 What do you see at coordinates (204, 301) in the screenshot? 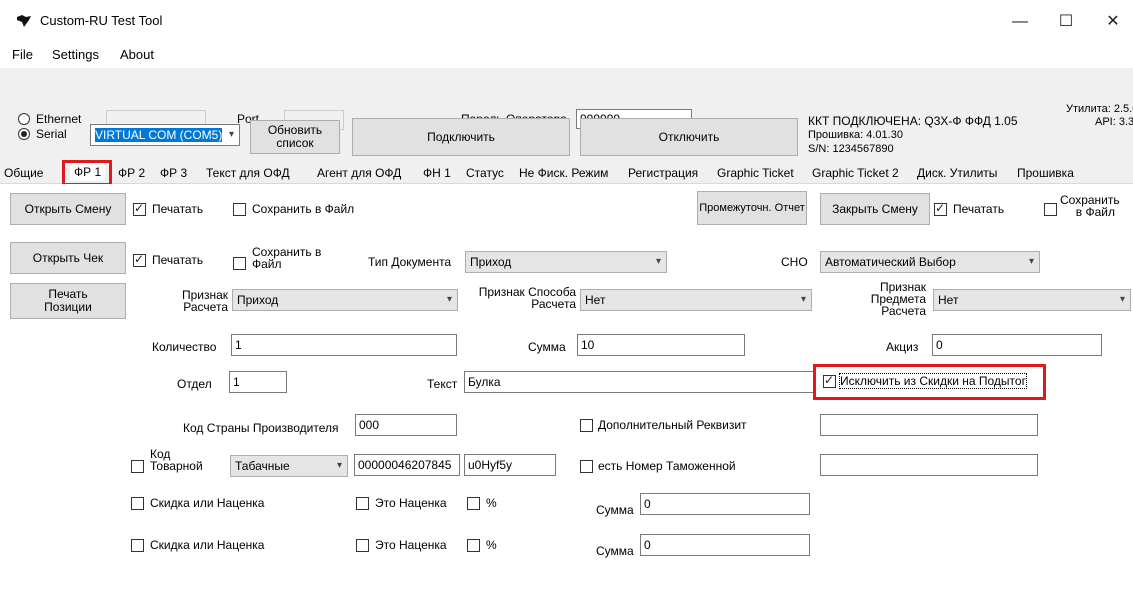
I see `calc-sign-label: Признак Расчета` at bounding box center [204, 301].